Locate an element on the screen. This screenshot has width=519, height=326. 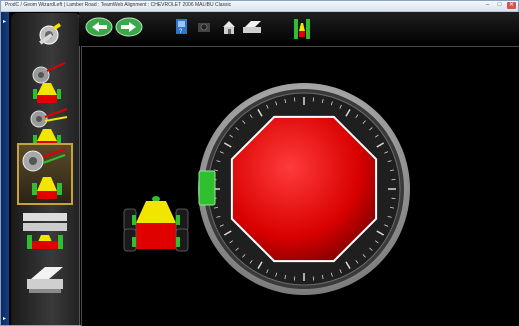
position-marker is located at coordinates (207, 188).